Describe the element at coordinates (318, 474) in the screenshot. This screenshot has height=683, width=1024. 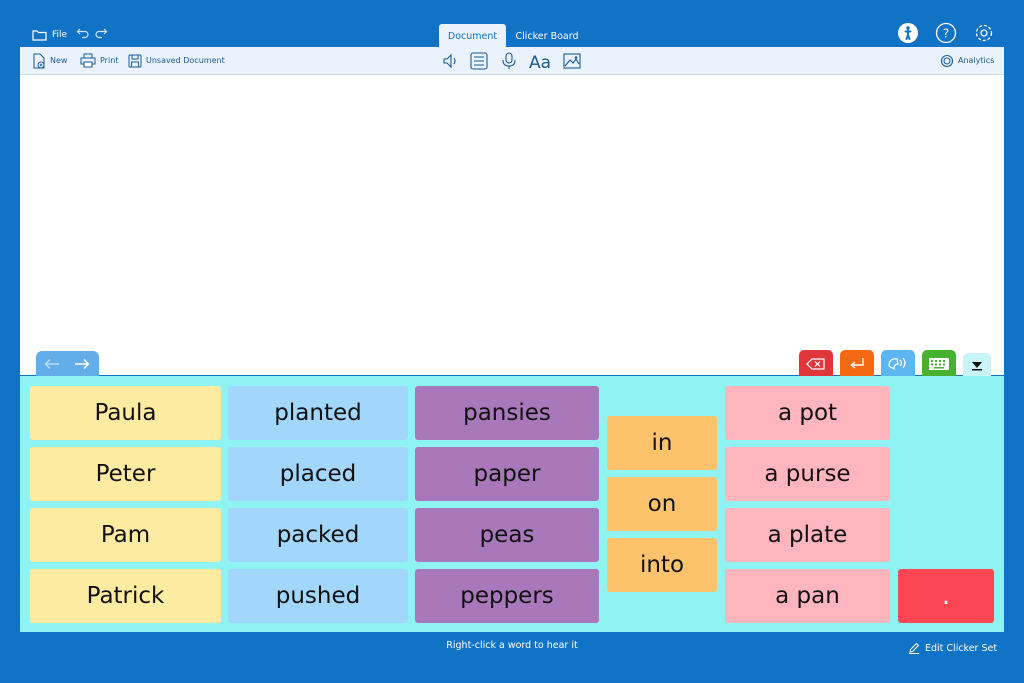
I see `grid-cell-verb: placed` at that location.